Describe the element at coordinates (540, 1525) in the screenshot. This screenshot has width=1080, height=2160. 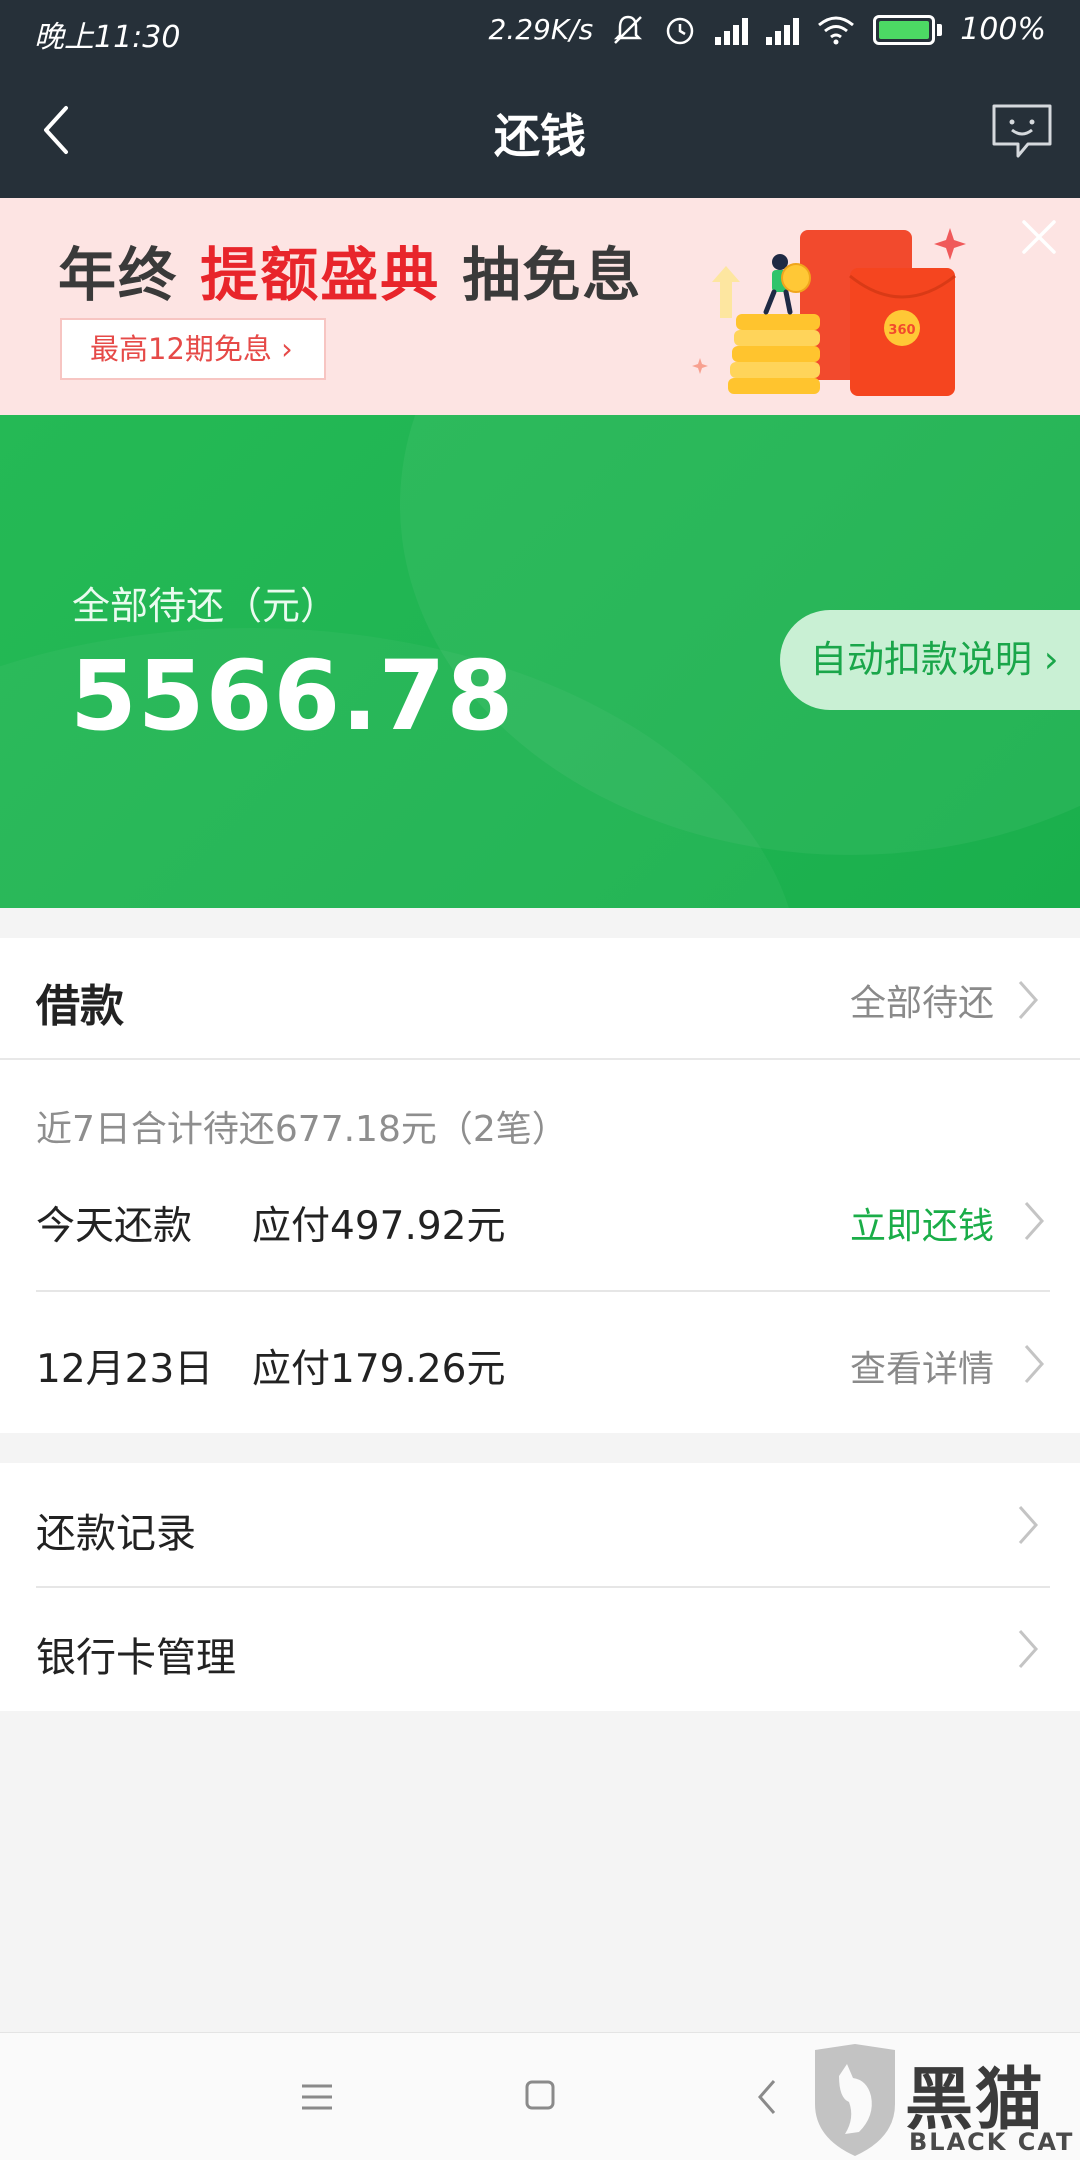
I see `menu-item-repayment-records: 还款记录` at that location.